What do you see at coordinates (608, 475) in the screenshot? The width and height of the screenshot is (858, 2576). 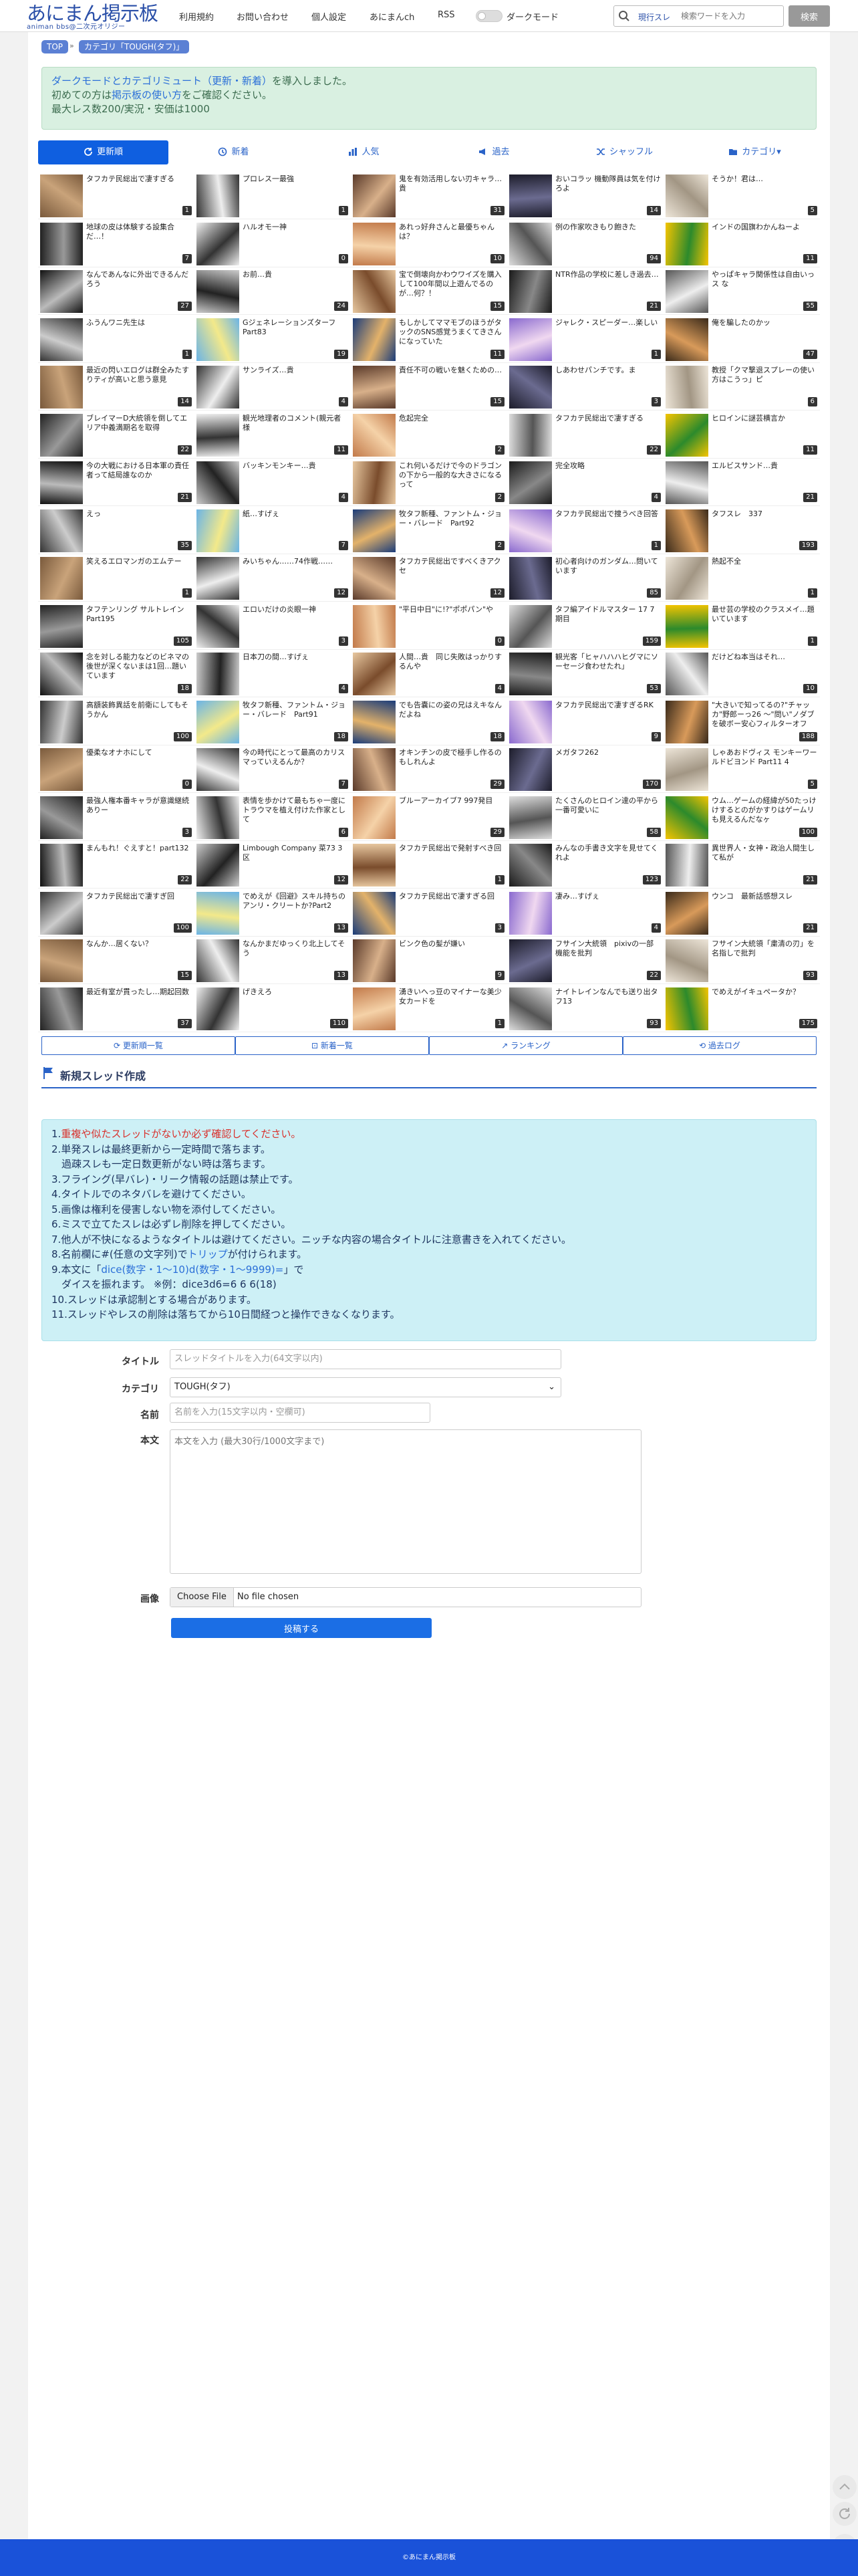 I see `thread-title: 完全攻略` at bounding box center [608, 475].